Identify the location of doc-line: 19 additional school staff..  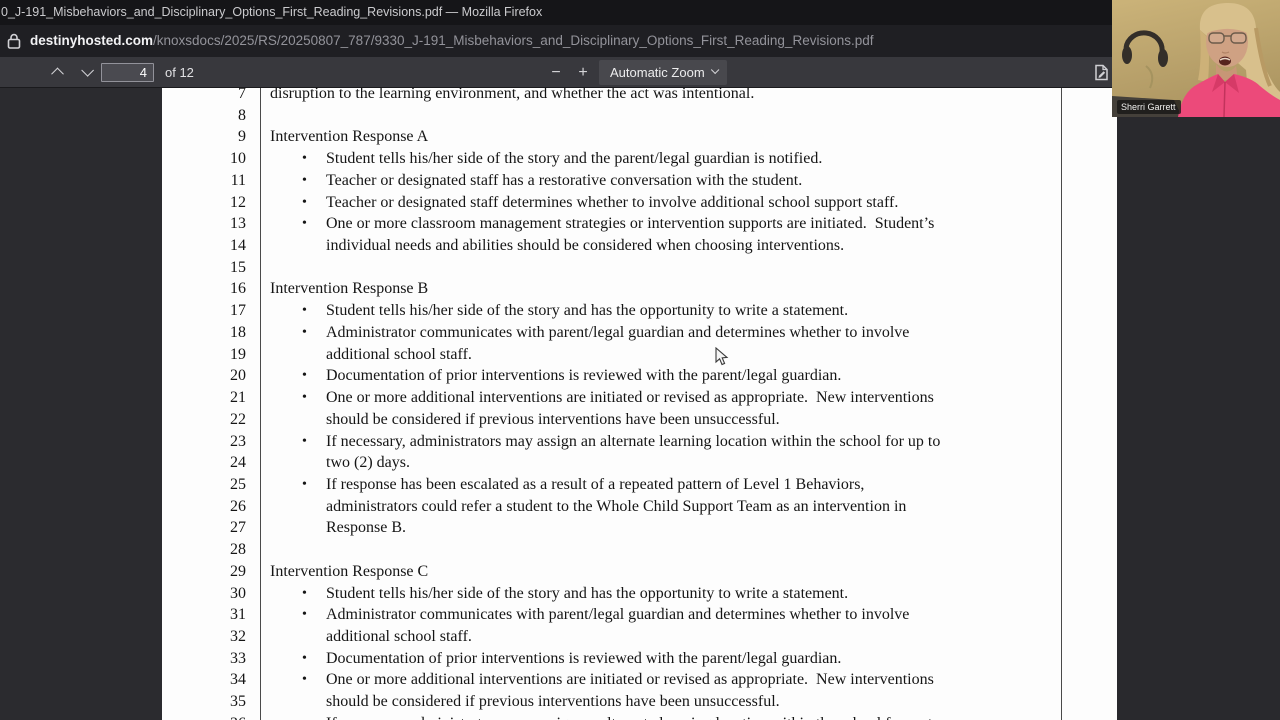
(639, 355).